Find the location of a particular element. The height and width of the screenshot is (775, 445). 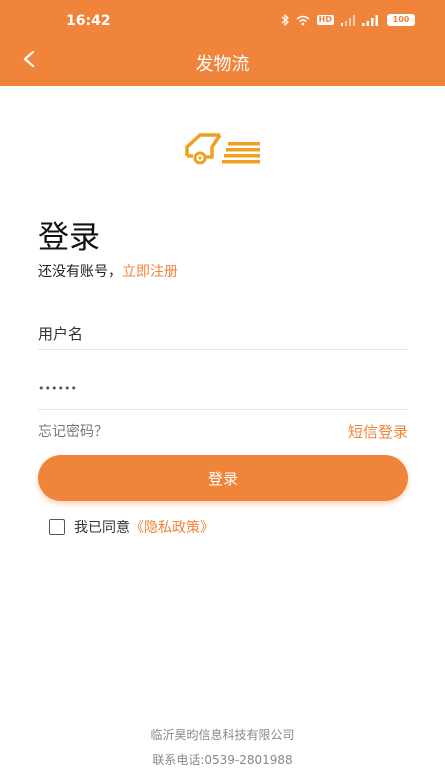

agreement-row: 我已同意 《隐私政策》 is located at coordinates (131, 527).